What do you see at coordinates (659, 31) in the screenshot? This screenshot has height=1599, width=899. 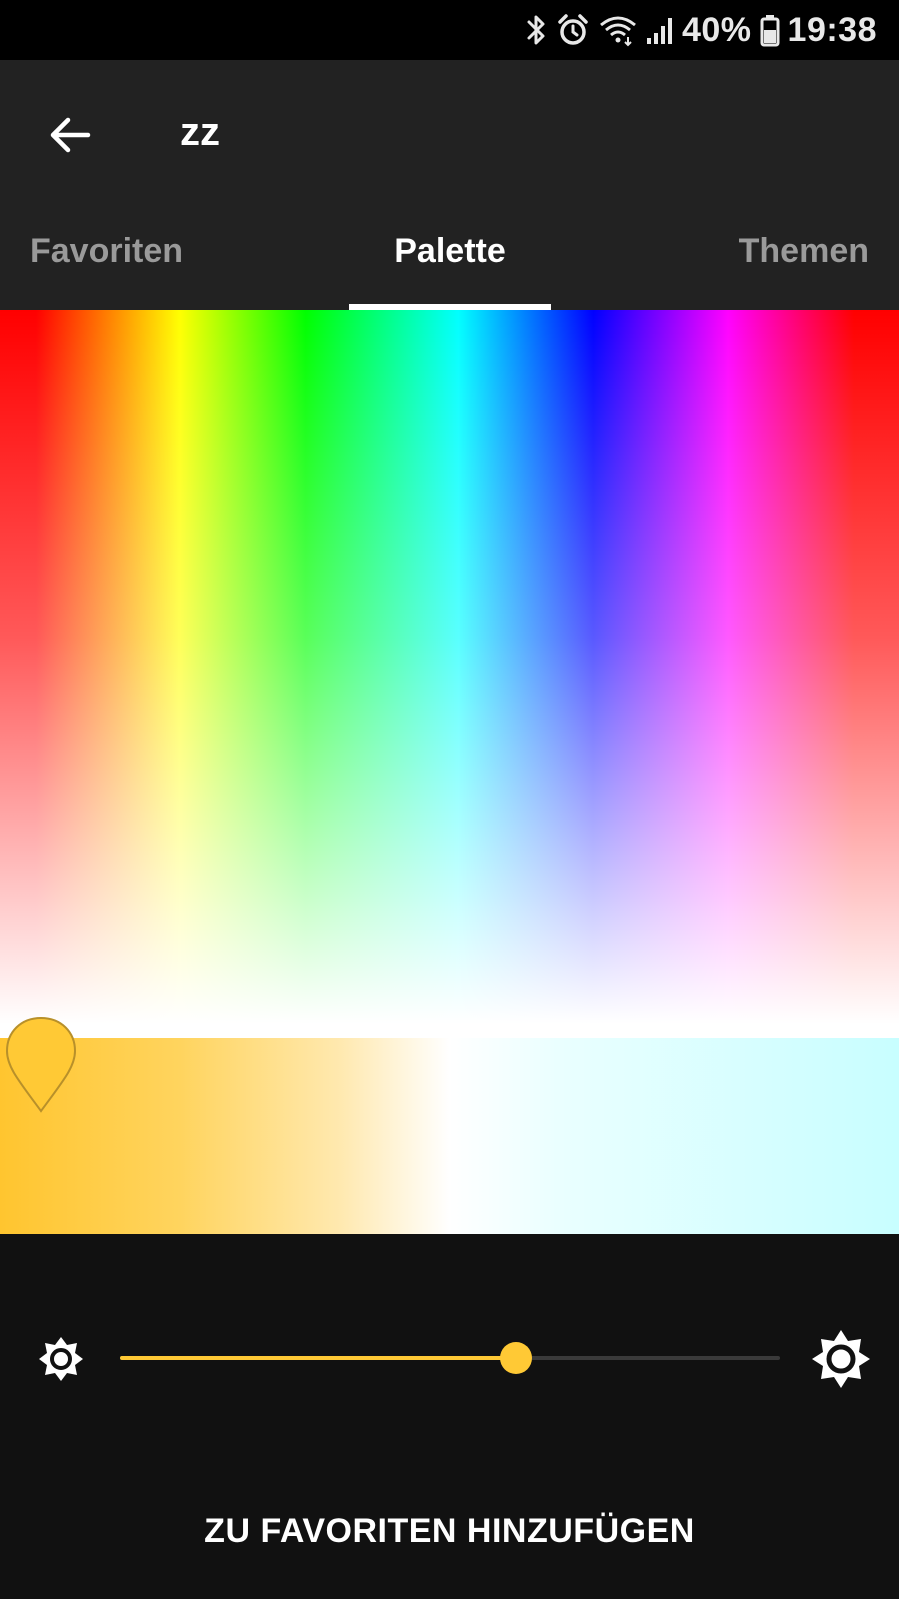 I see `signal-icon` at bounding box center [659, 31].